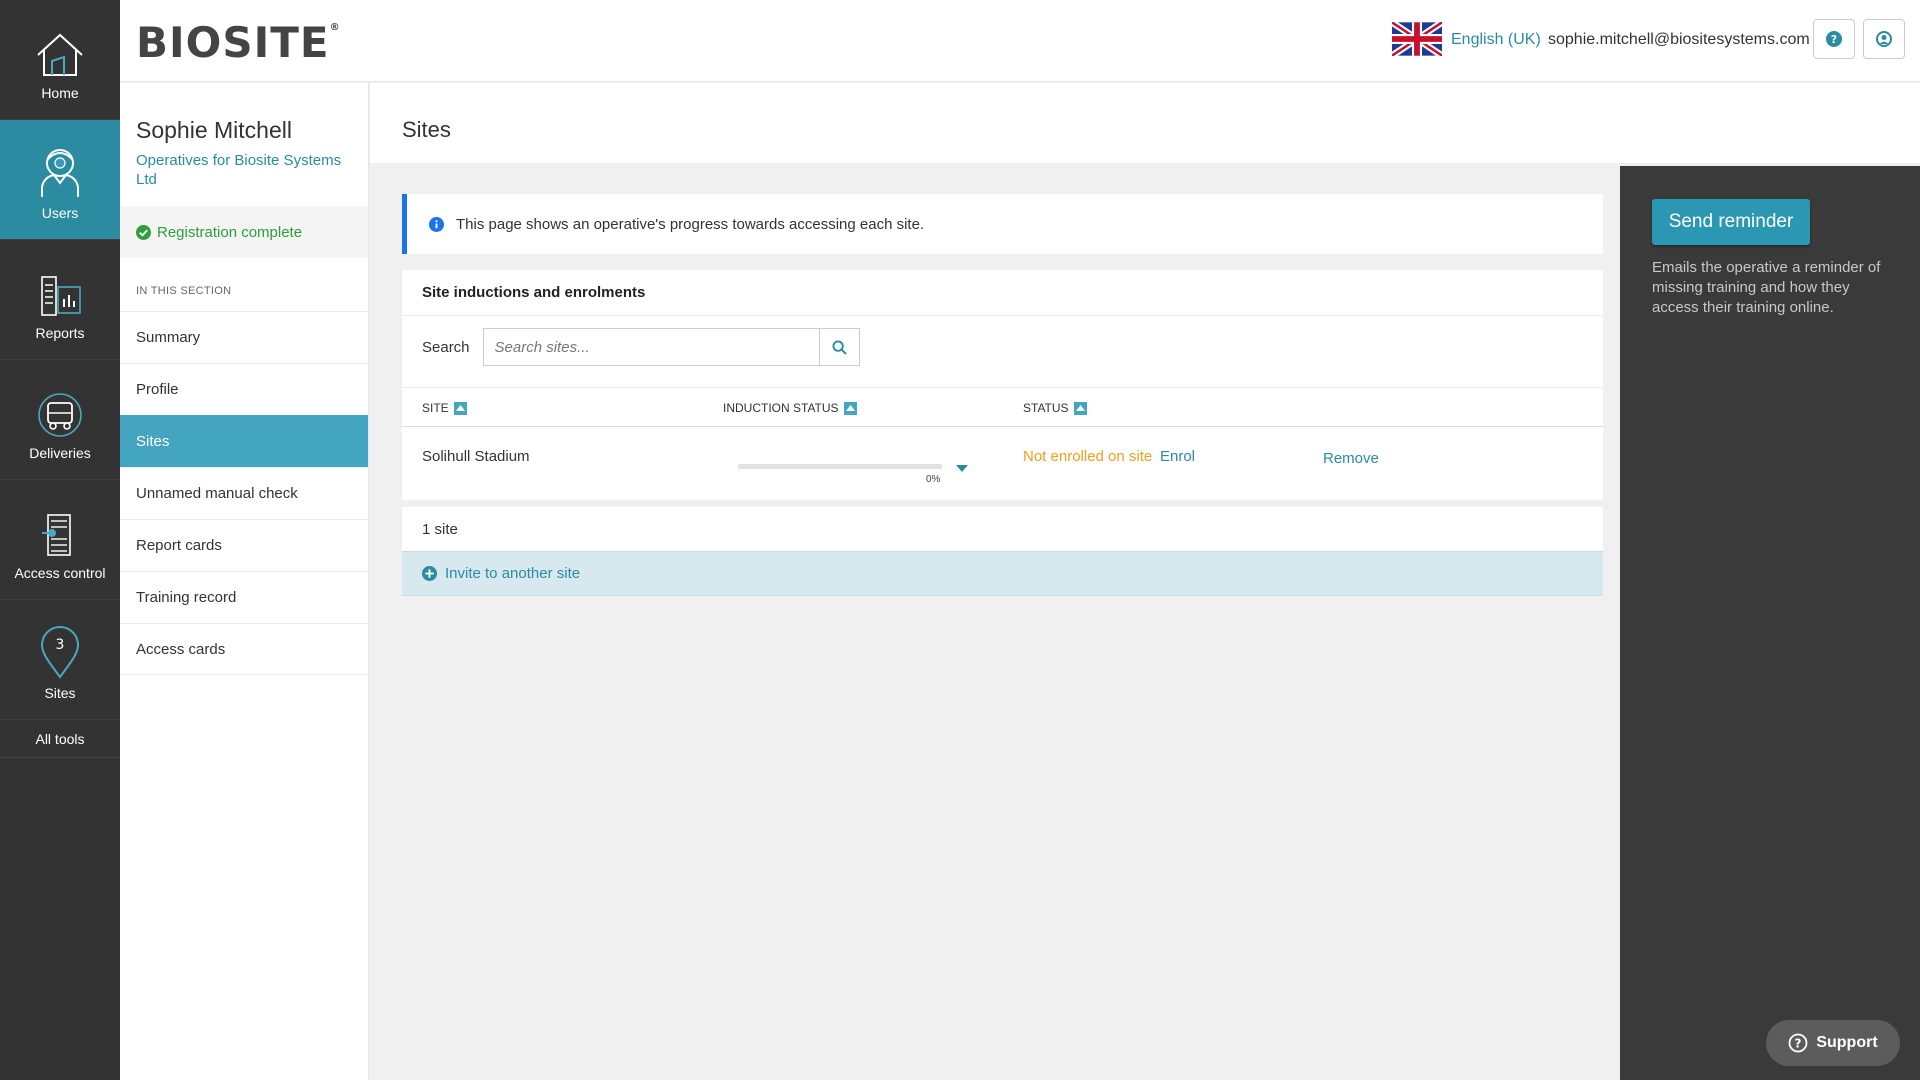 The image size is (1920, 1080). I want to click on language-selector: English (UK), so click(1496, 40).